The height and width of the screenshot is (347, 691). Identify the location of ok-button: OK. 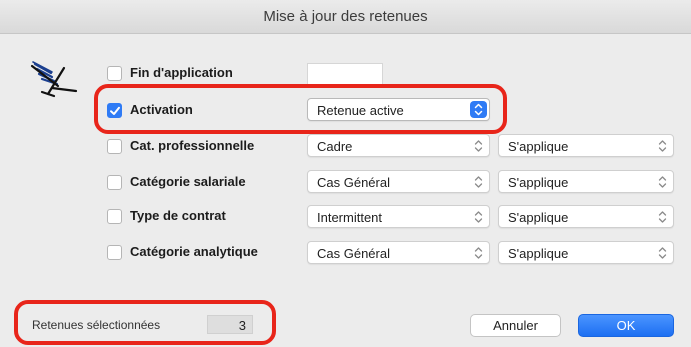
(626, 325).